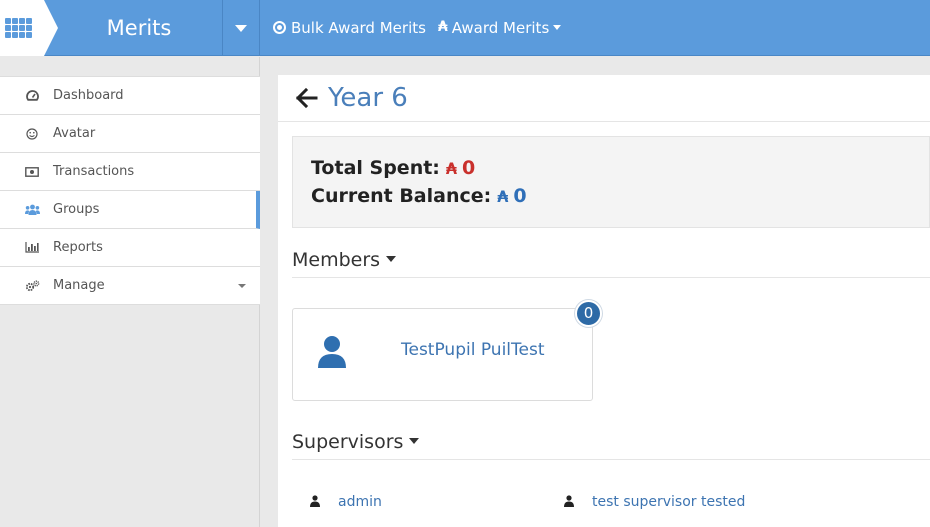 Image resolution: width=930 pixels, height=527 pixels. I want to click on award-merits-label: Award Merits, so click(500, 28).